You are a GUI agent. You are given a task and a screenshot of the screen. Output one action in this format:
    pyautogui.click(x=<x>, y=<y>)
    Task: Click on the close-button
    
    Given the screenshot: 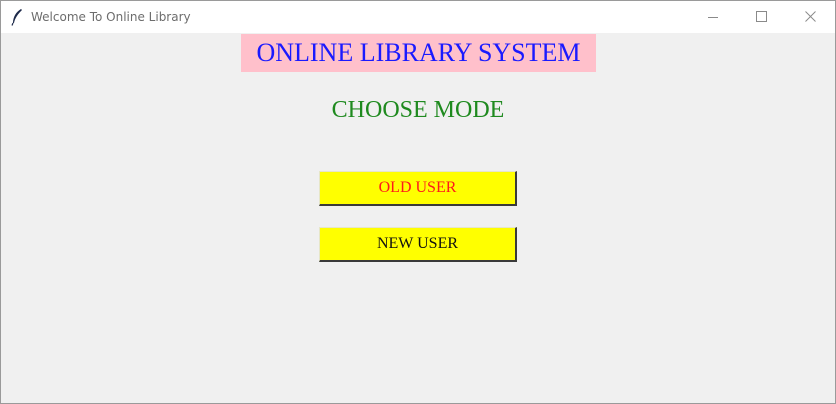 What is the action you would take?
    pyautogui.click(x=811, y=17)
    